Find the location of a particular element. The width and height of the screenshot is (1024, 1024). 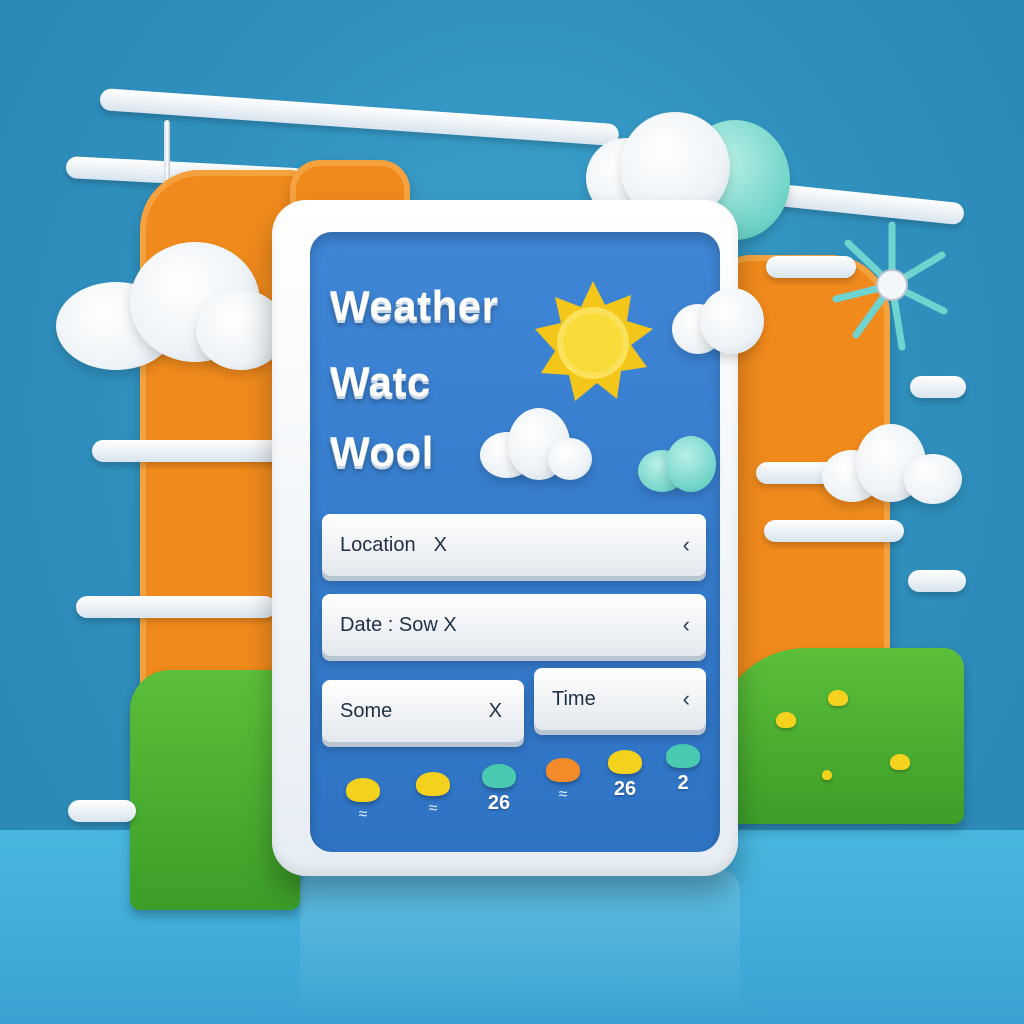

some-label: Some is located at coordinates (366, 710).